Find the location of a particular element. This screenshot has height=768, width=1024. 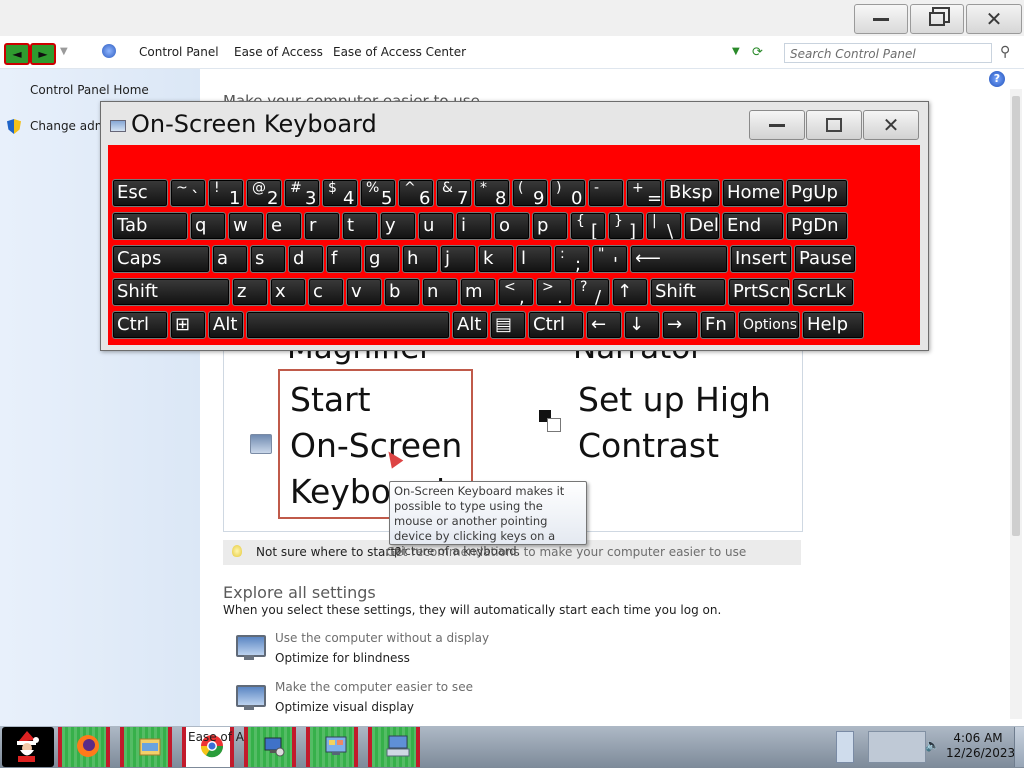

notification-area-icons is located at coordinates (897, 747).